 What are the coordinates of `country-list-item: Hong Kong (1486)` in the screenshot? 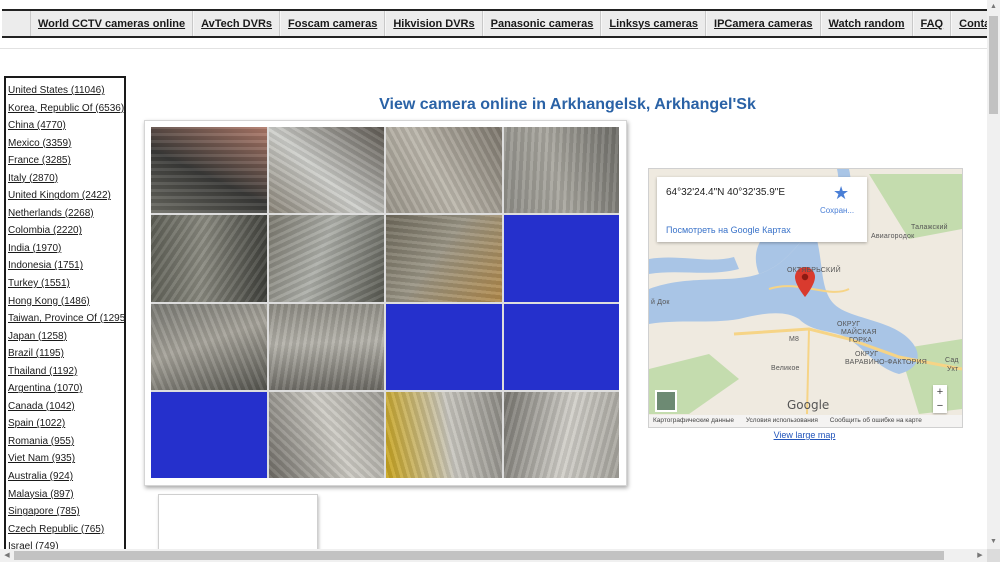 It's located at (66, 300).